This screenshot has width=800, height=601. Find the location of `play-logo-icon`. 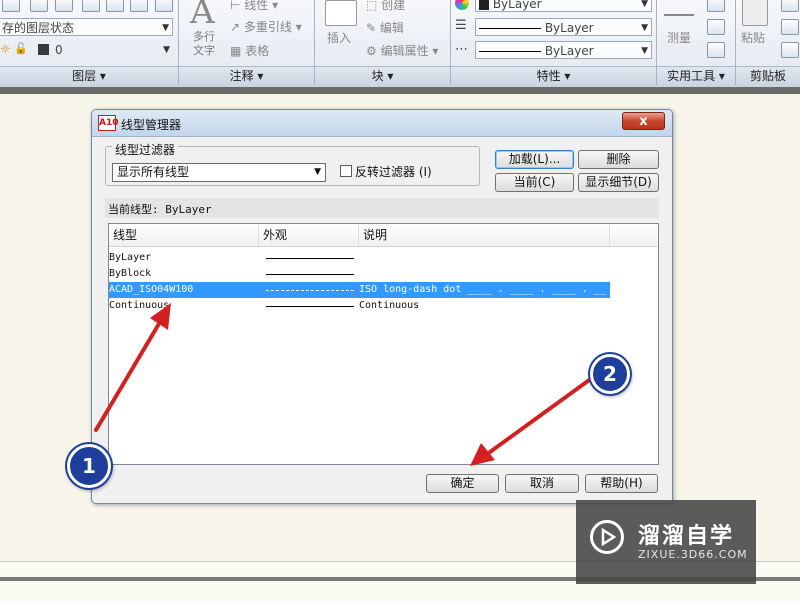

play-logo-icon is located at coordinates (607, 537).